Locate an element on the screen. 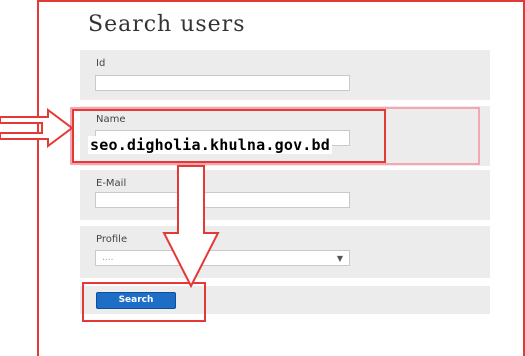  right-arrow-icon is located at coordinates (37, 128).